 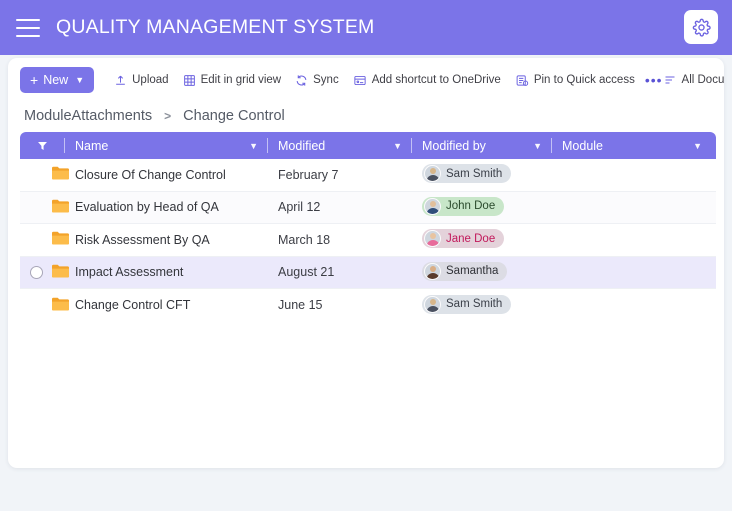 I want to click on sync-icon, so click(x=301, y=80).